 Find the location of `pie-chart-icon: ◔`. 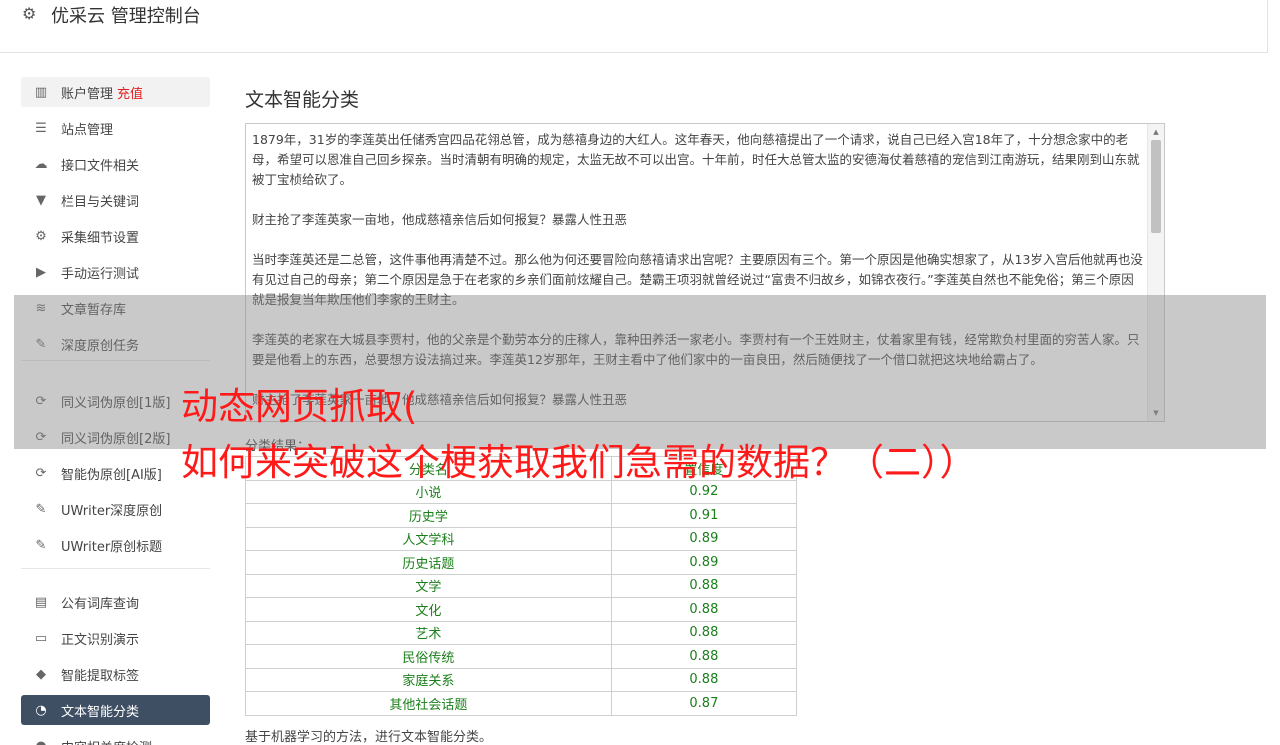

pie-chart-icon: ◔ is located at coordinates (41, 710).